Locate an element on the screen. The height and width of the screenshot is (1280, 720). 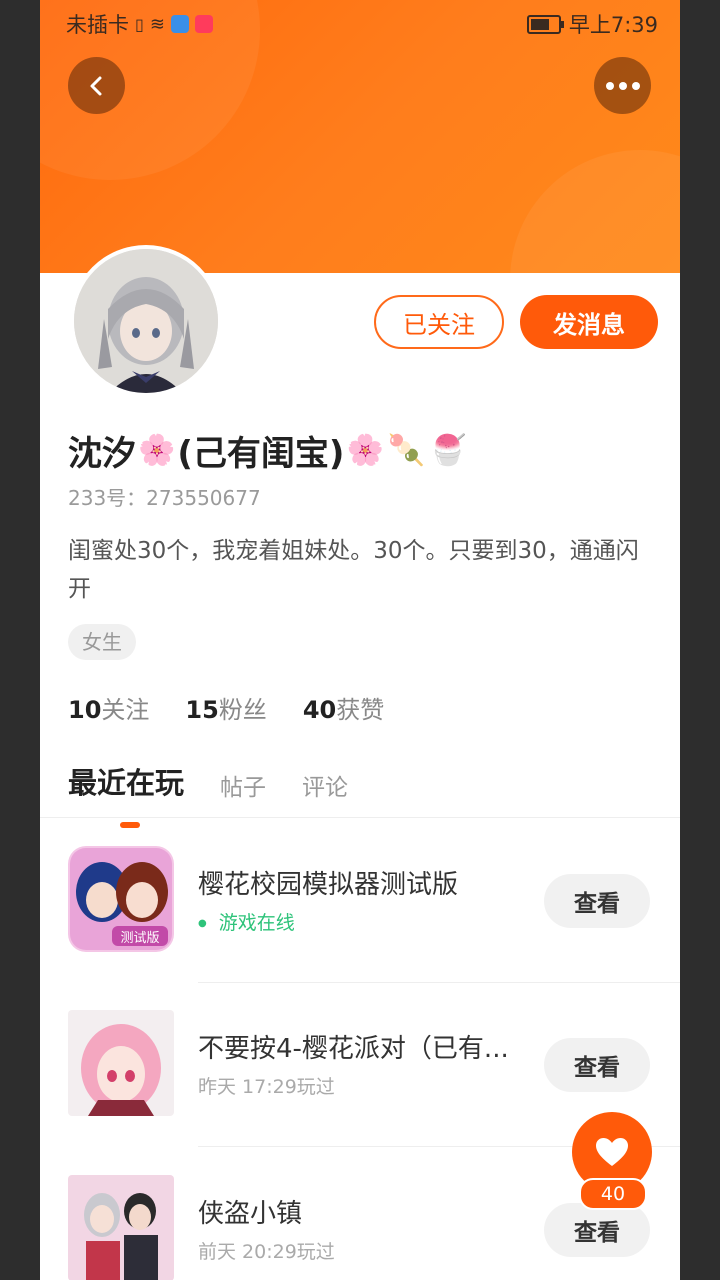
avatar-image is located at coordinates (146, 321).